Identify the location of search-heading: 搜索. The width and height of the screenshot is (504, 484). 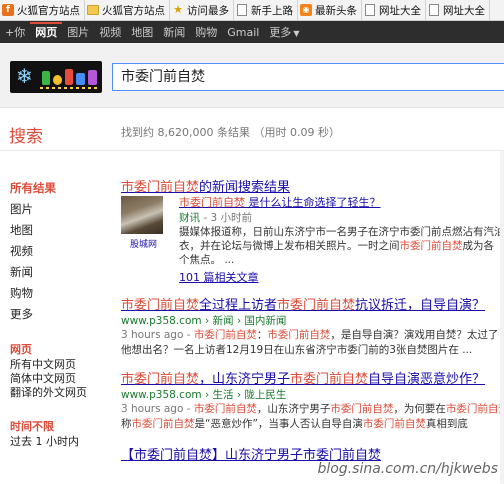
(26, 137).